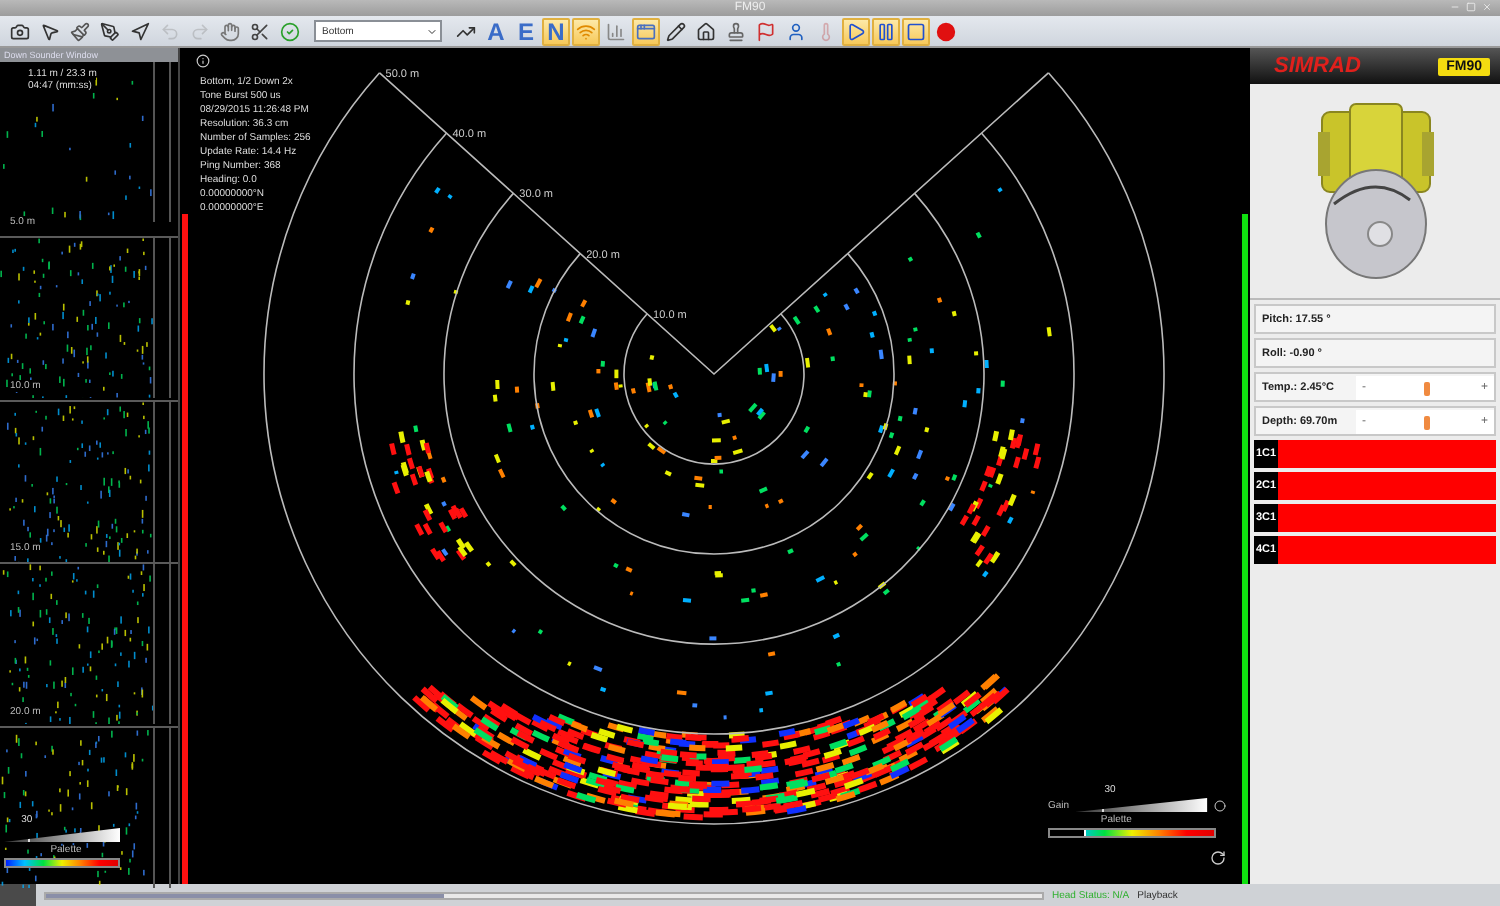 The width and height of the screenshot is (1500, 906). Describe the element at coordinates (200, 31) in the screenshot. I see `redo-icon` at that location.